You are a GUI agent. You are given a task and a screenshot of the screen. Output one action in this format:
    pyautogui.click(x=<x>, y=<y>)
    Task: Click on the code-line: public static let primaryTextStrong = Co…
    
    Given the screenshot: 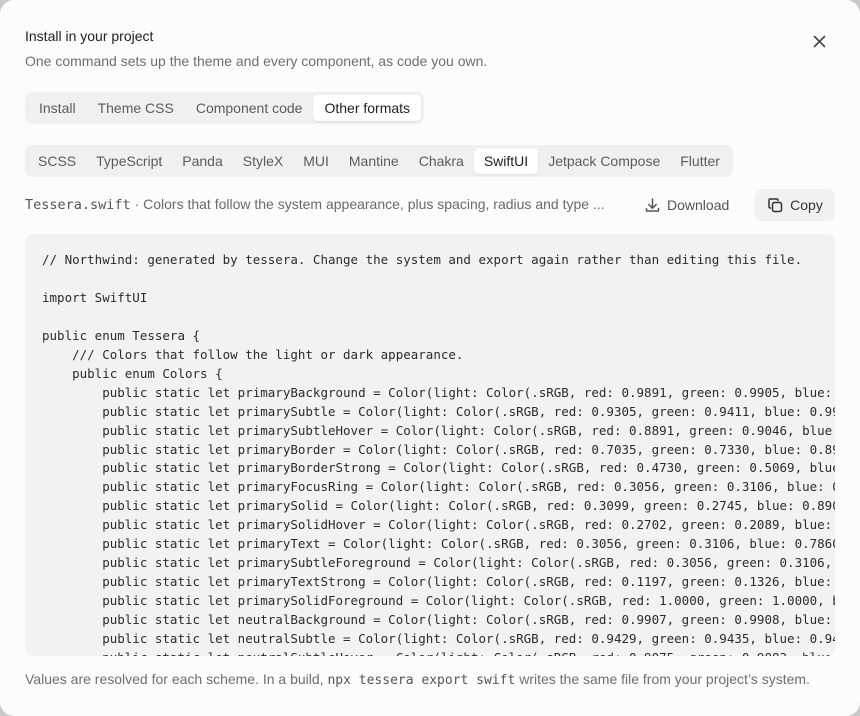 What is the action you would take?
    pyautogui.click(x=467, y=582)
    